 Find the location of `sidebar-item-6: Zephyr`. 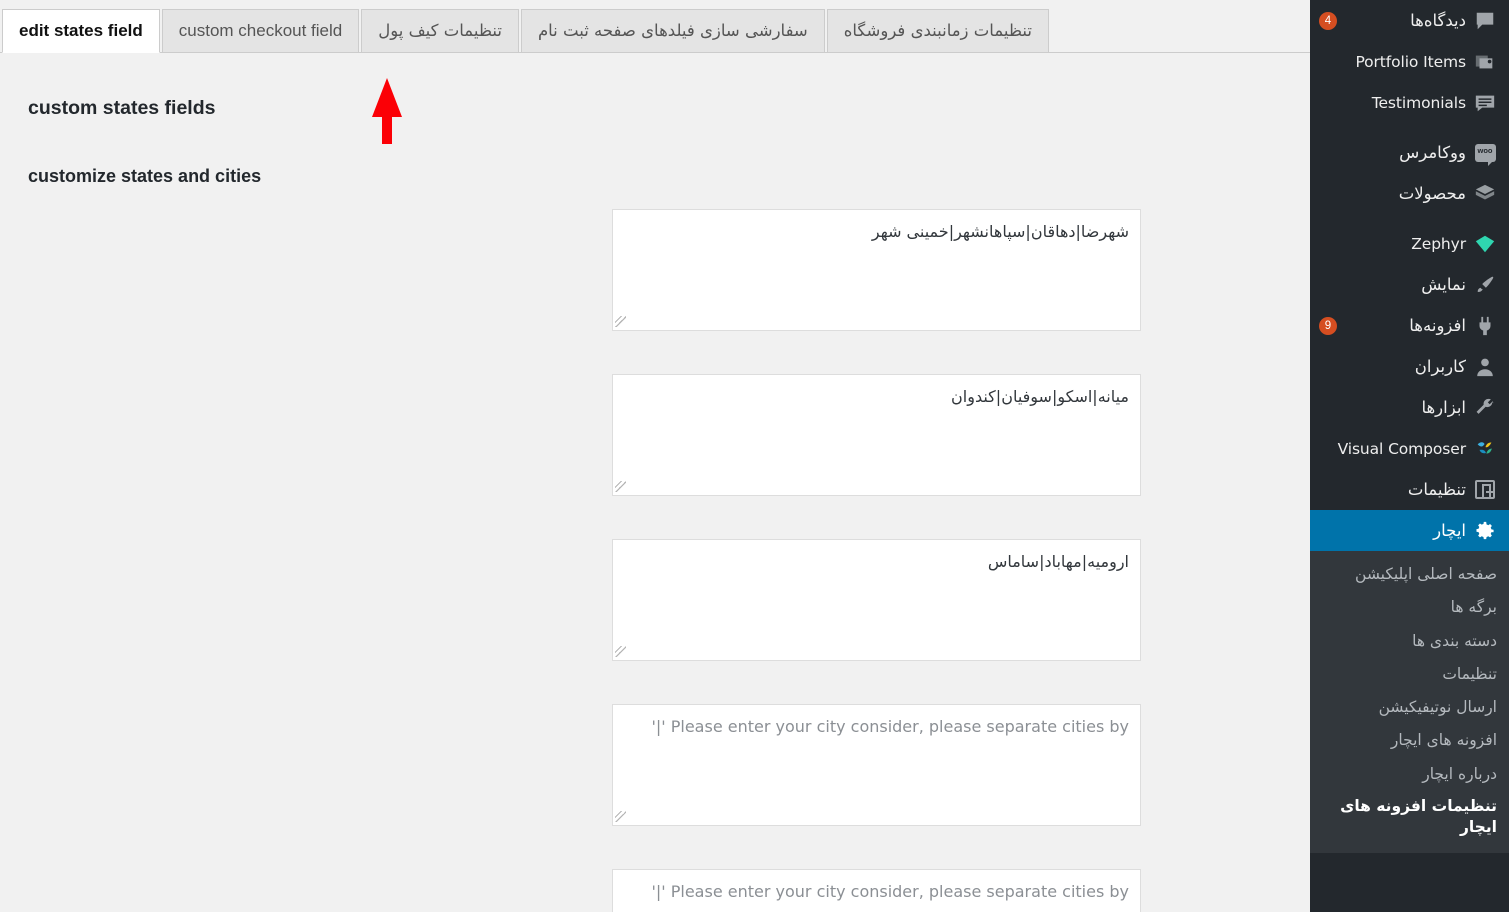

sidebar-item-6: Zephyr is located at coordinates (1409, 243).